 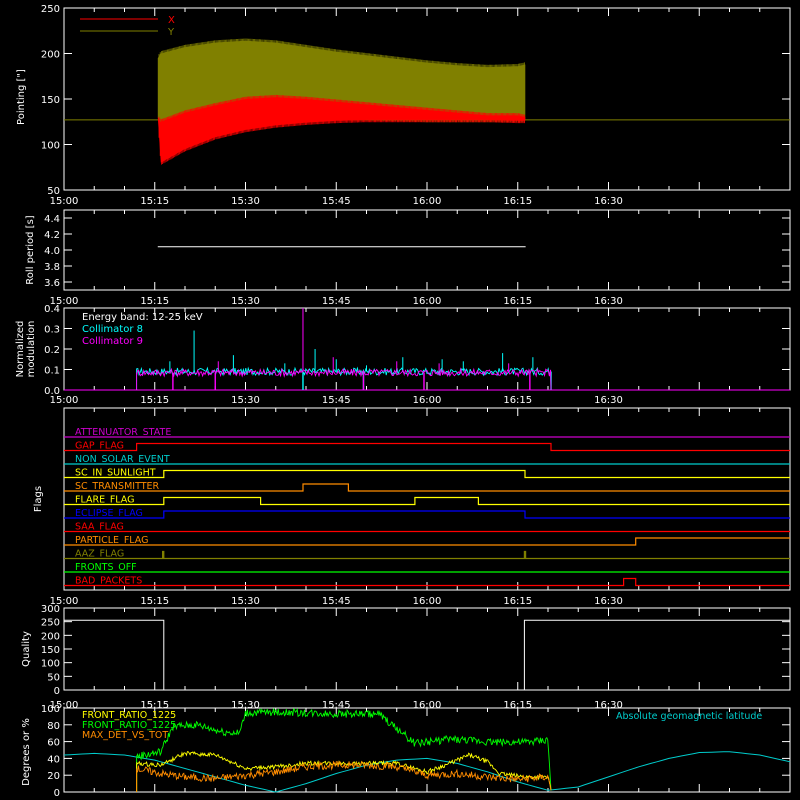 What do you see at coordinates (427, 201) in the screenshot?
I see `pointing-xtick-label: 16:00` at bounding box center [427, 201].